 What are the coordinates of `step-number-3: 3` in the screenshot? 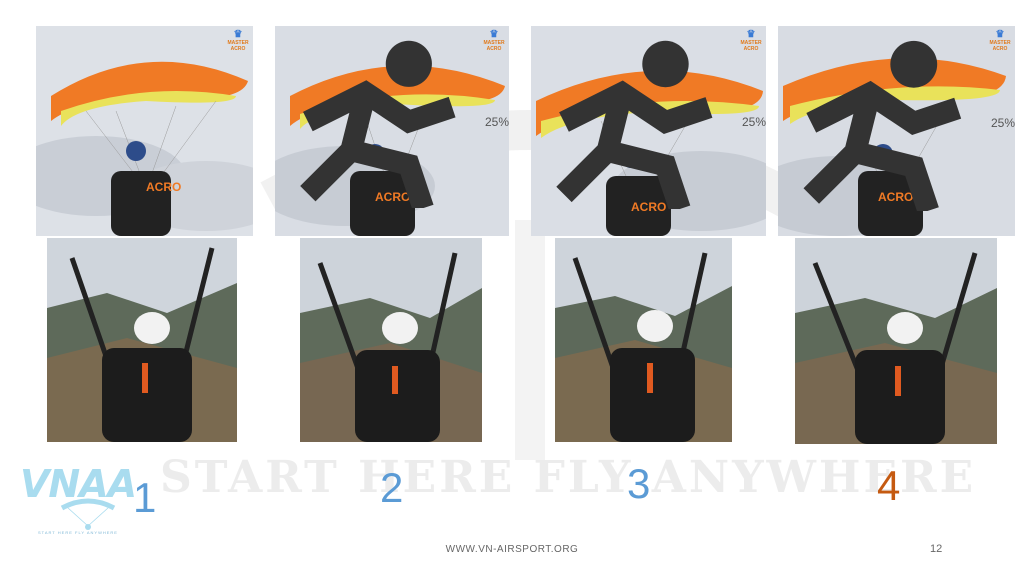 It's located at (639, 483).